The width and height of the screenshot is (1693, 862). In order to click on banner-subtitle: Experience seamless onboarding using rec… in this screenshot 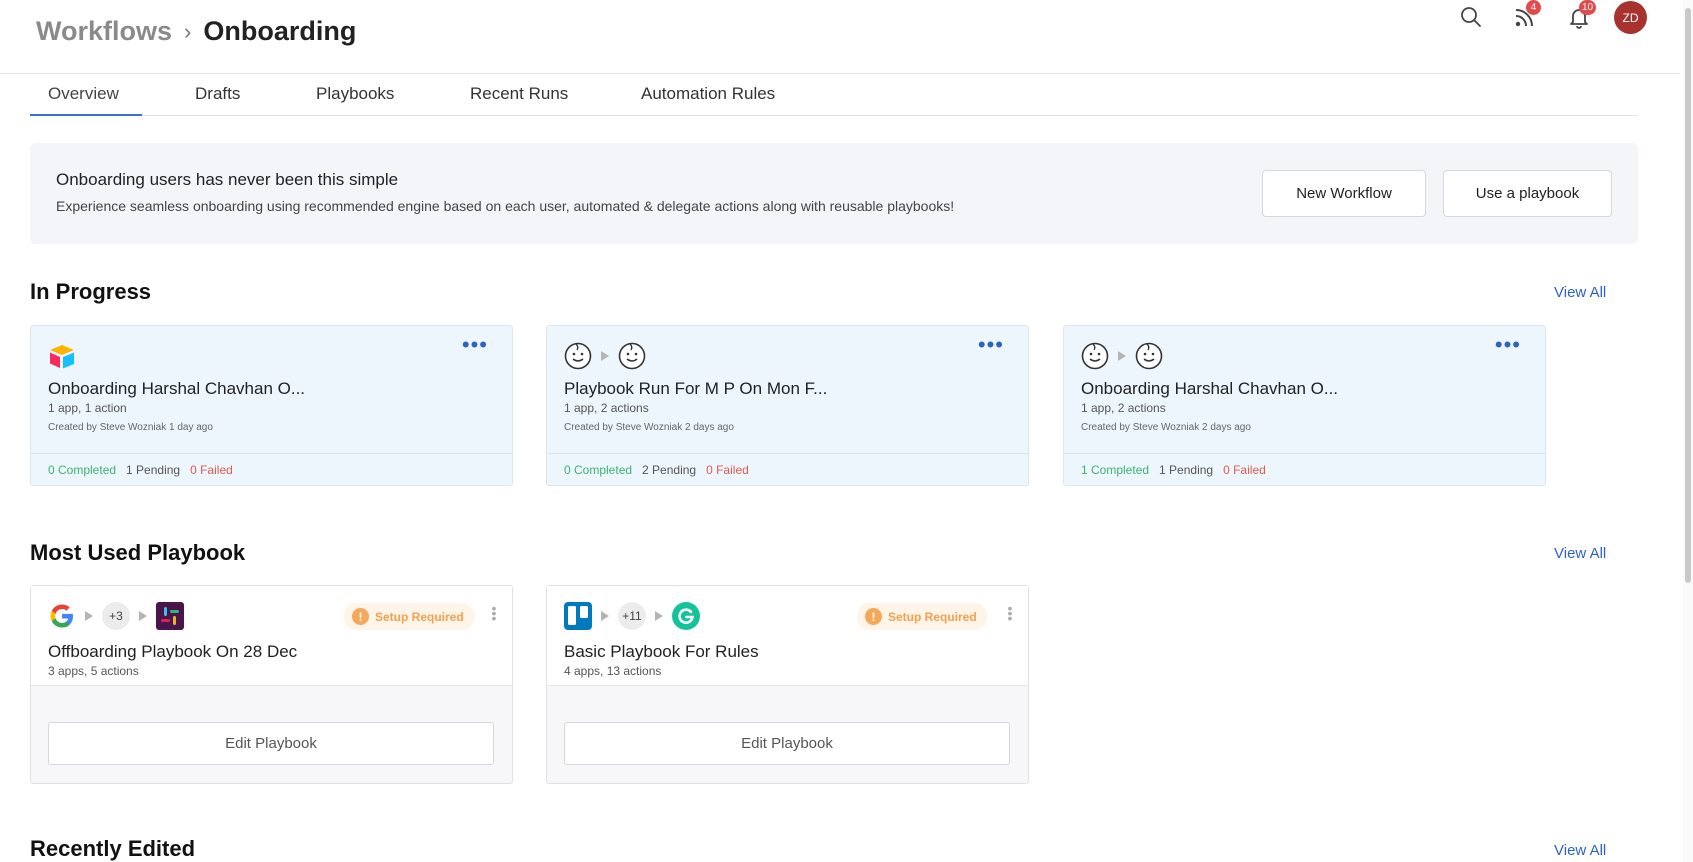, I will do `click(505, 206)`.